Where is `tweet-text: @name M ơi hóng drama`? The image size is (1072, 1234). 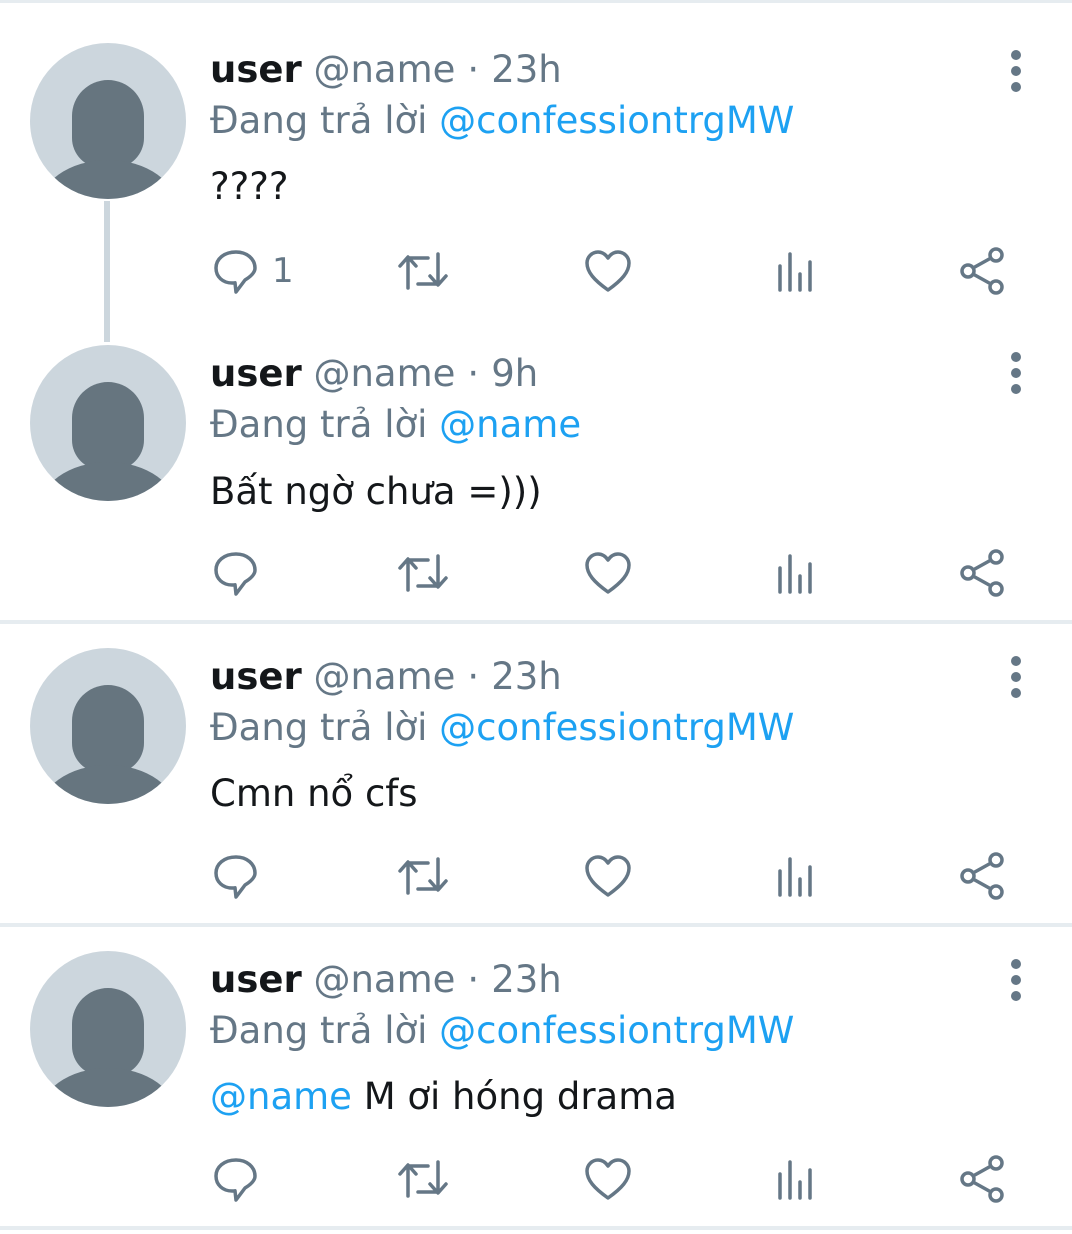 tweet-text: @name M ơi hóng drama is located at coordinates (443, 1097).